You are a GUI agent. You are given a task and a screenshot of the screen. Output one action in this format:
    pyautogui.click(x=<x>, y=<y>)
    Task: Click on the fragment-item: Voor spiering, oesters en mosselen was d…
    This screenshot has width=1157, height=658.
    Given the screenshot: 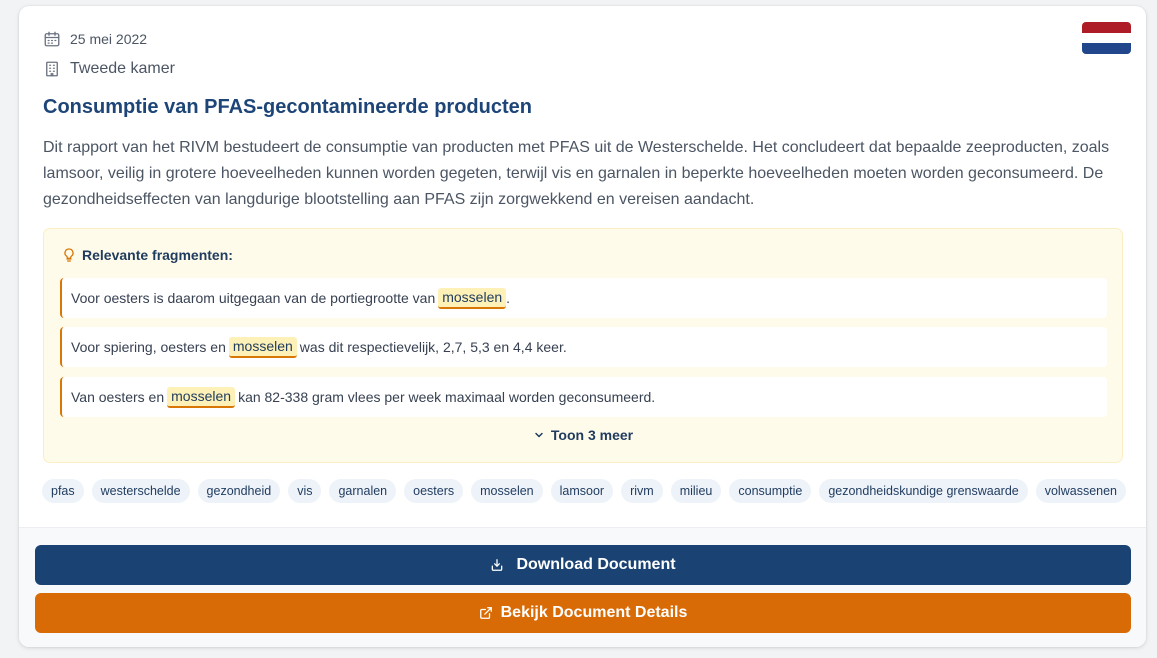 What is the action you would take?
    pyautogui.click(x=583, y=347)
    